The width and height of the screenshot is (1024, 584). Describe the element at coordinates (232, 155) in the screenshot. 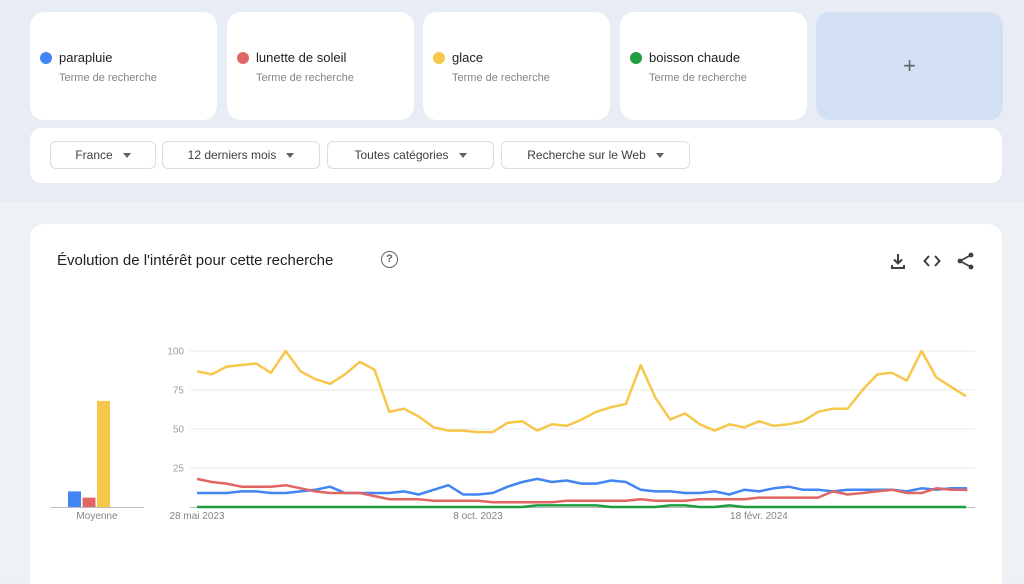

I see `filter-label: 12 derniers mois` at that location.